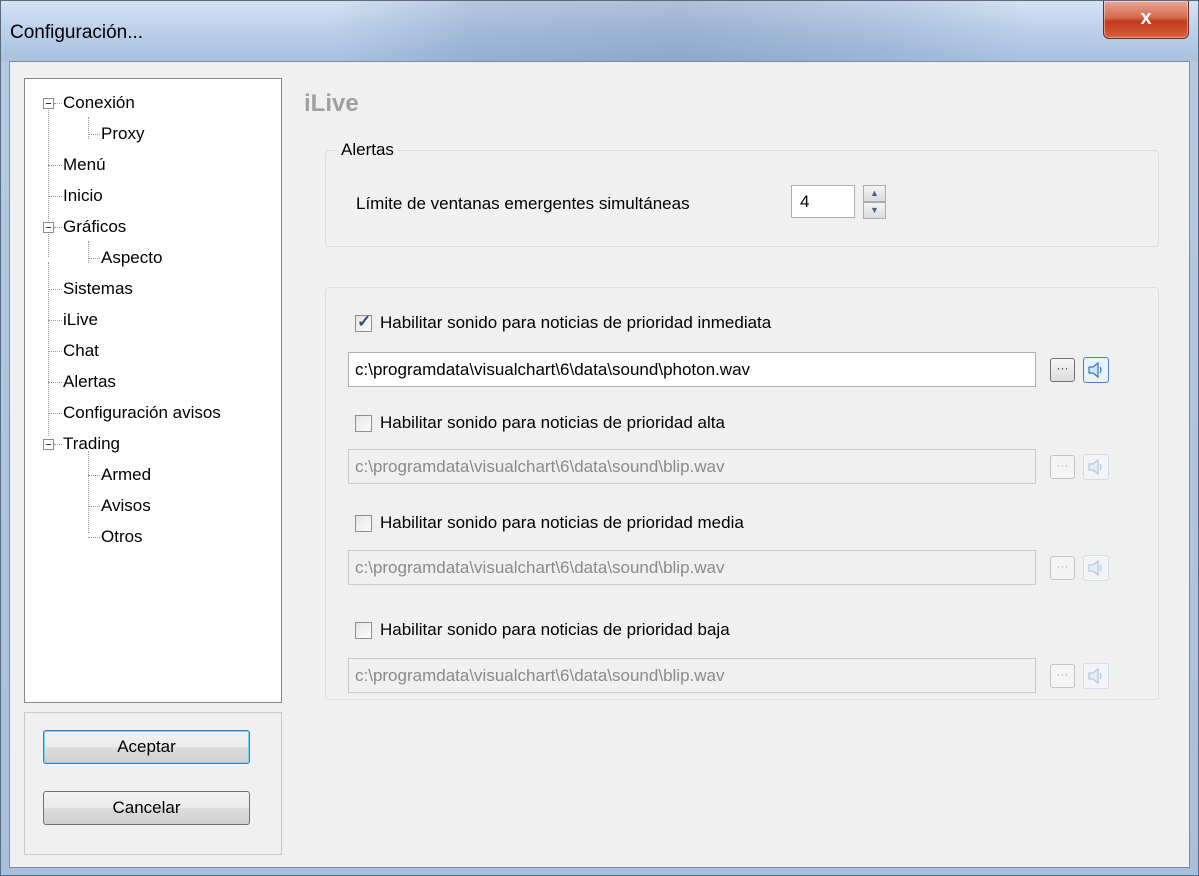  What do you see at coordinates (122, 537) in the screenshot?
I see `tree-item-otros: Otros` at bounding box center [122, 537].